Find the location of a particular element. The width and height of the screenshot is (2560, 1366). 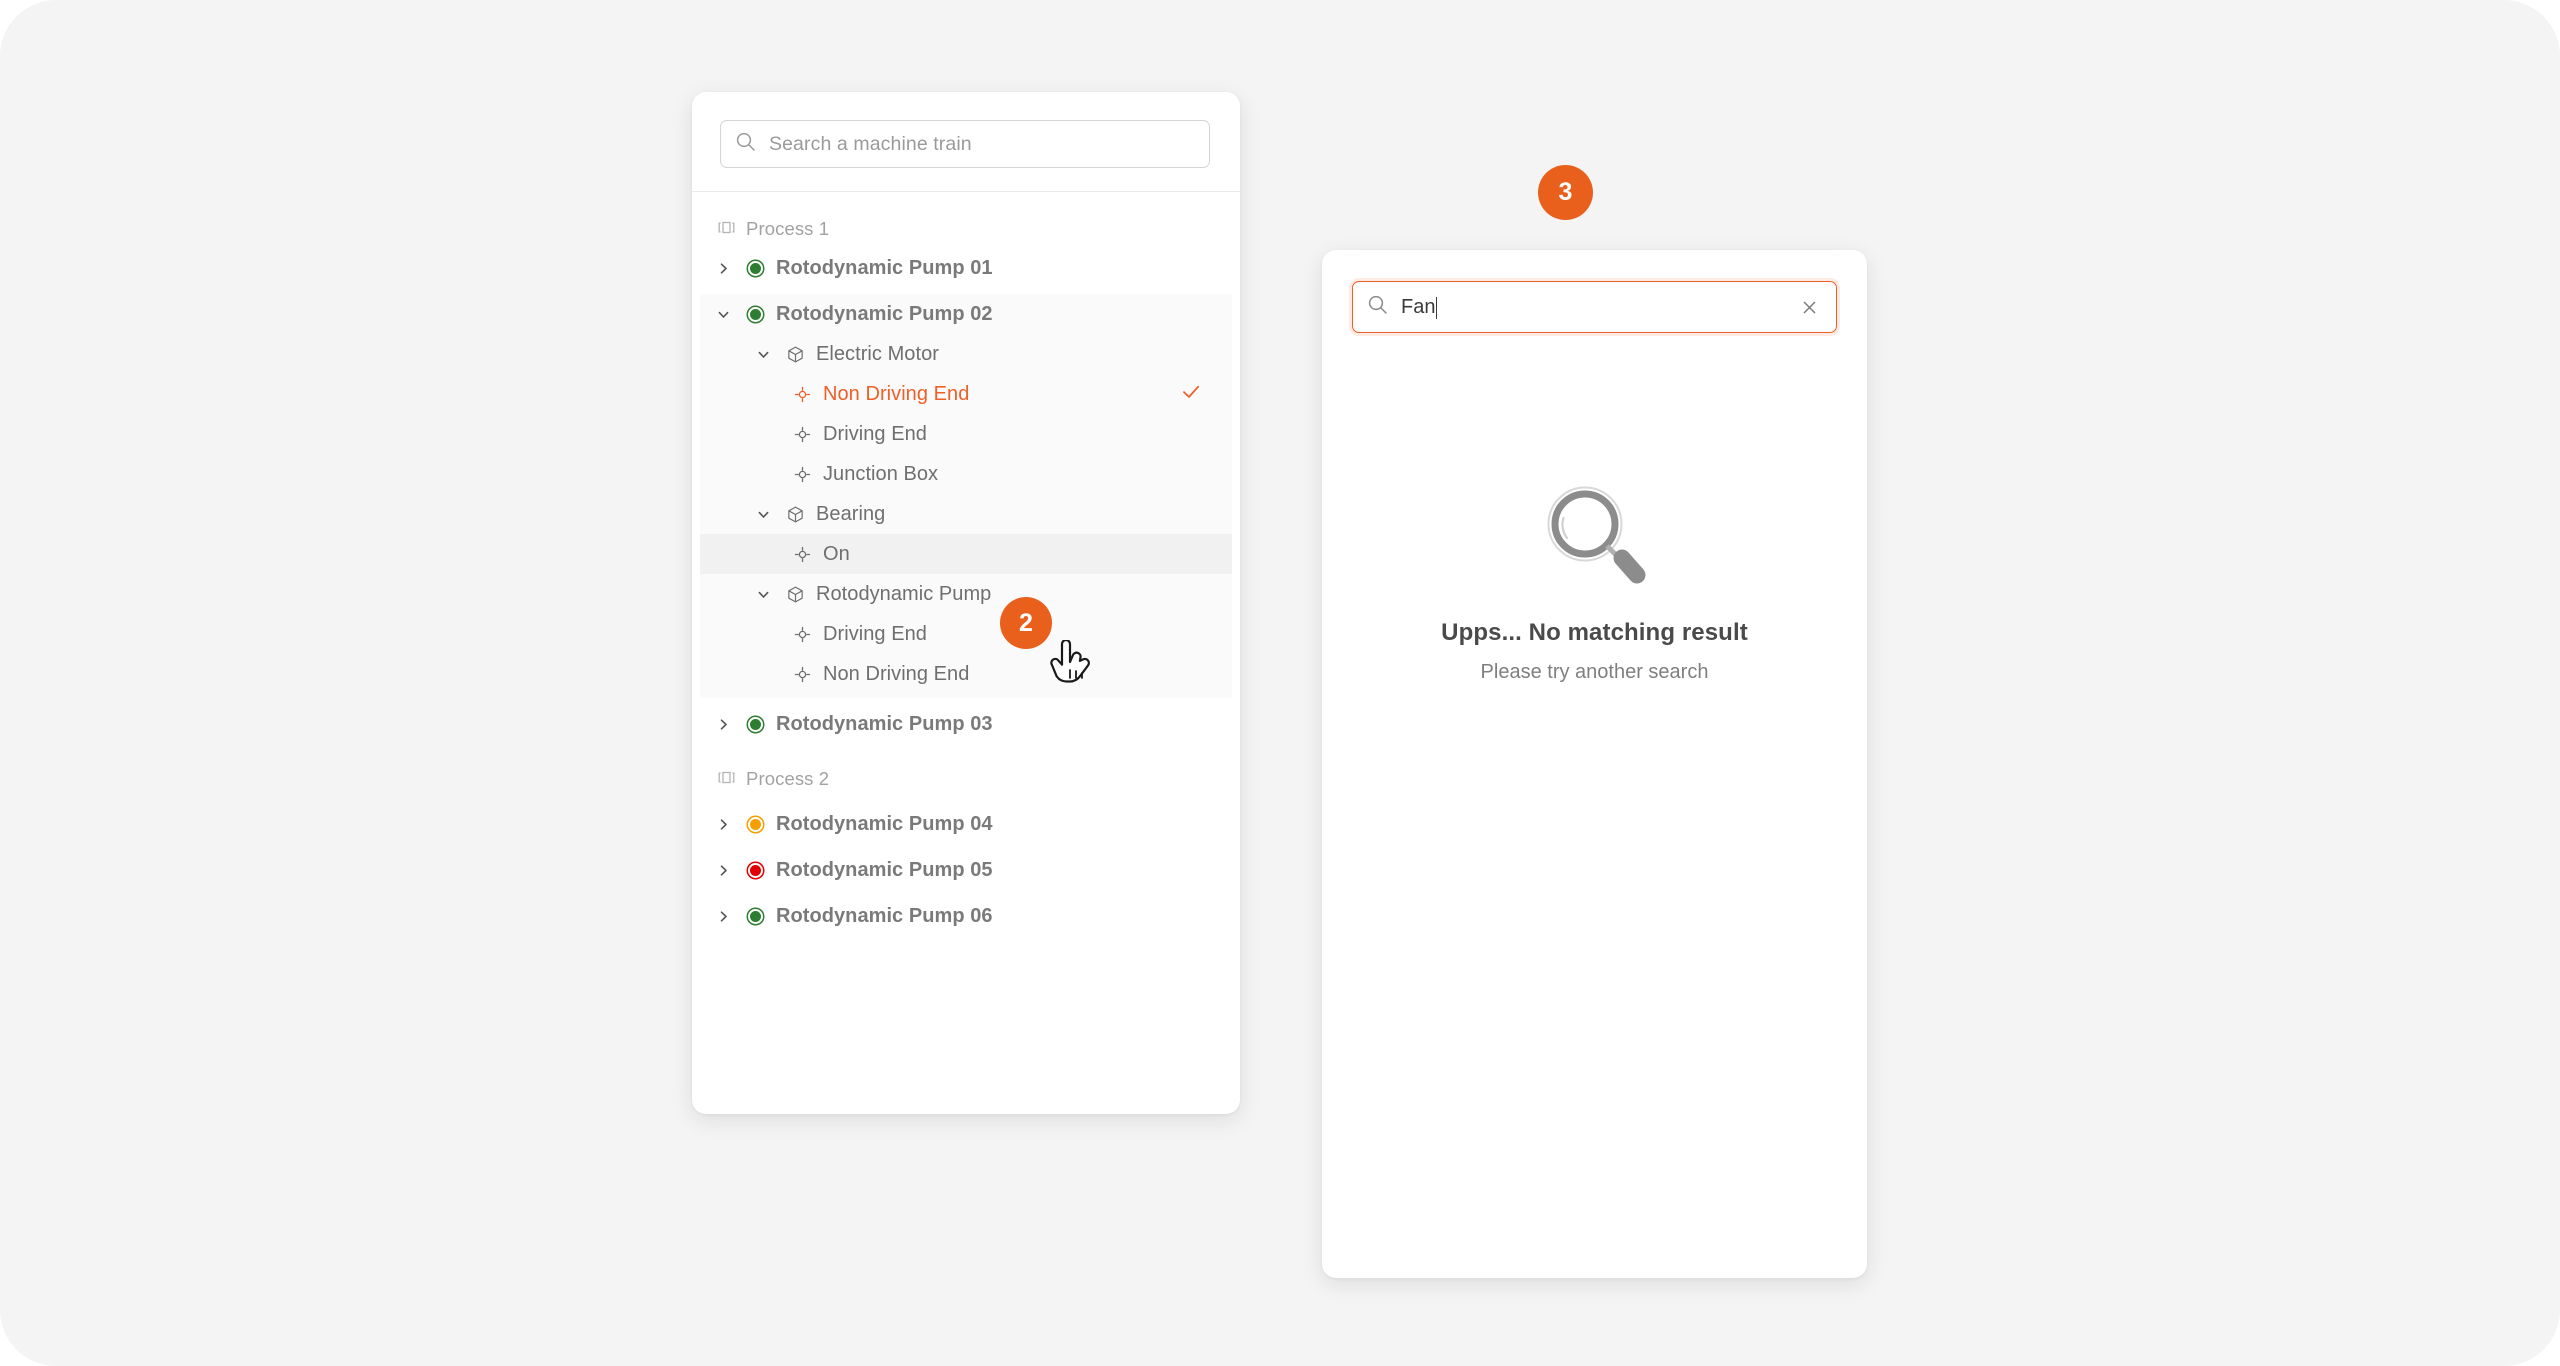

tree-row-label: Bearing is located at coordinates (851, 513).